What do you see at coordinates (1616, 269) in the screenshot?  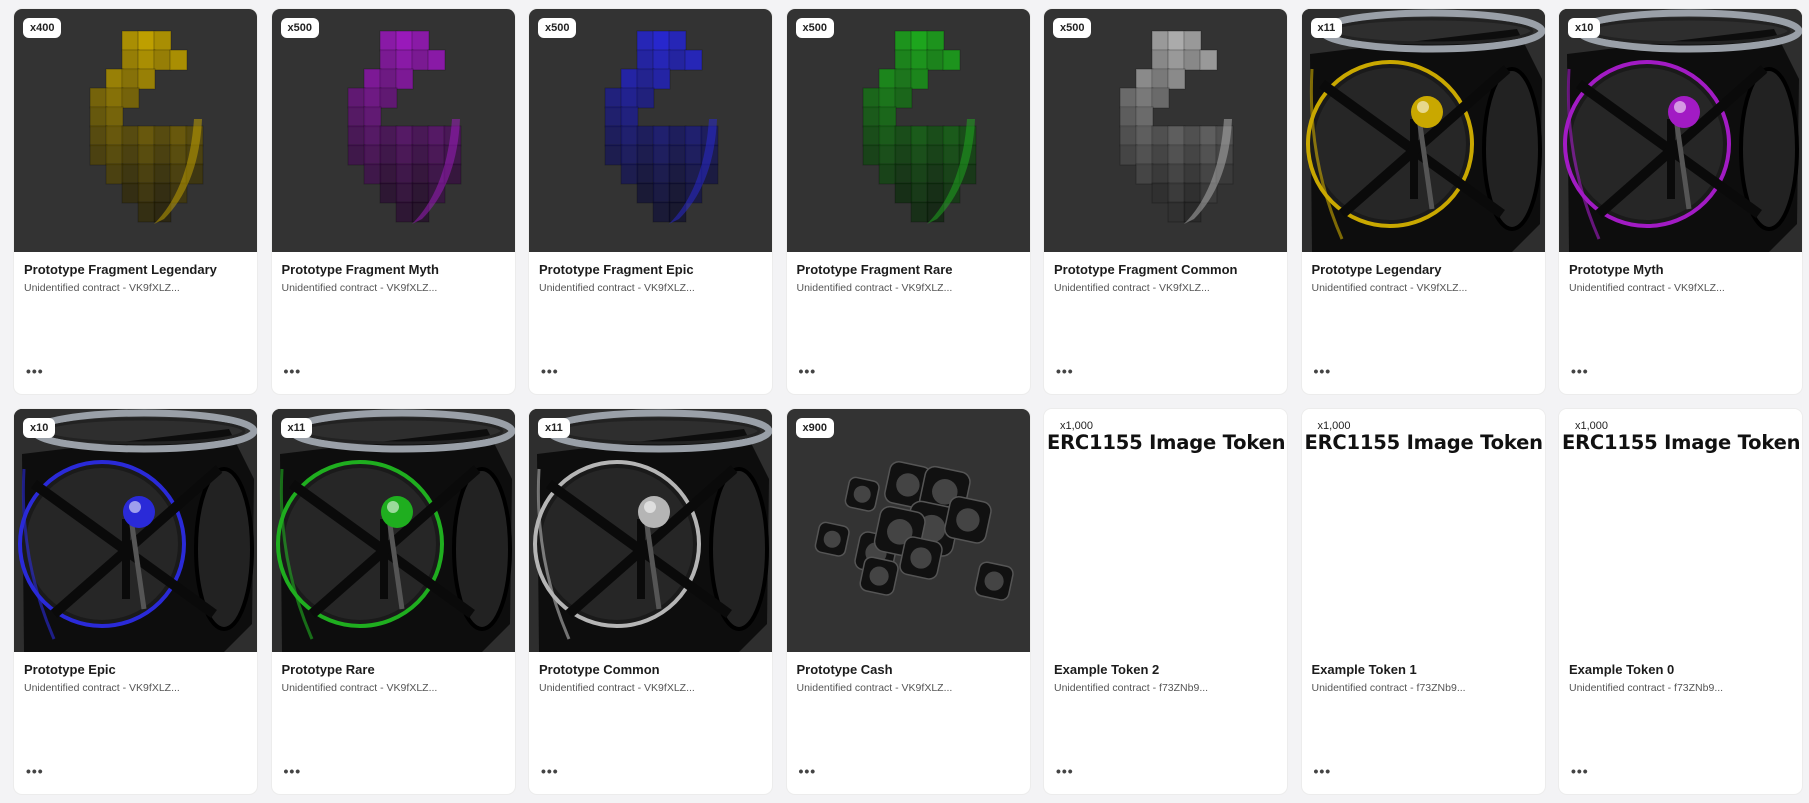 I see `token-name: Prototype Myth` at bounding box center [1616, 269].